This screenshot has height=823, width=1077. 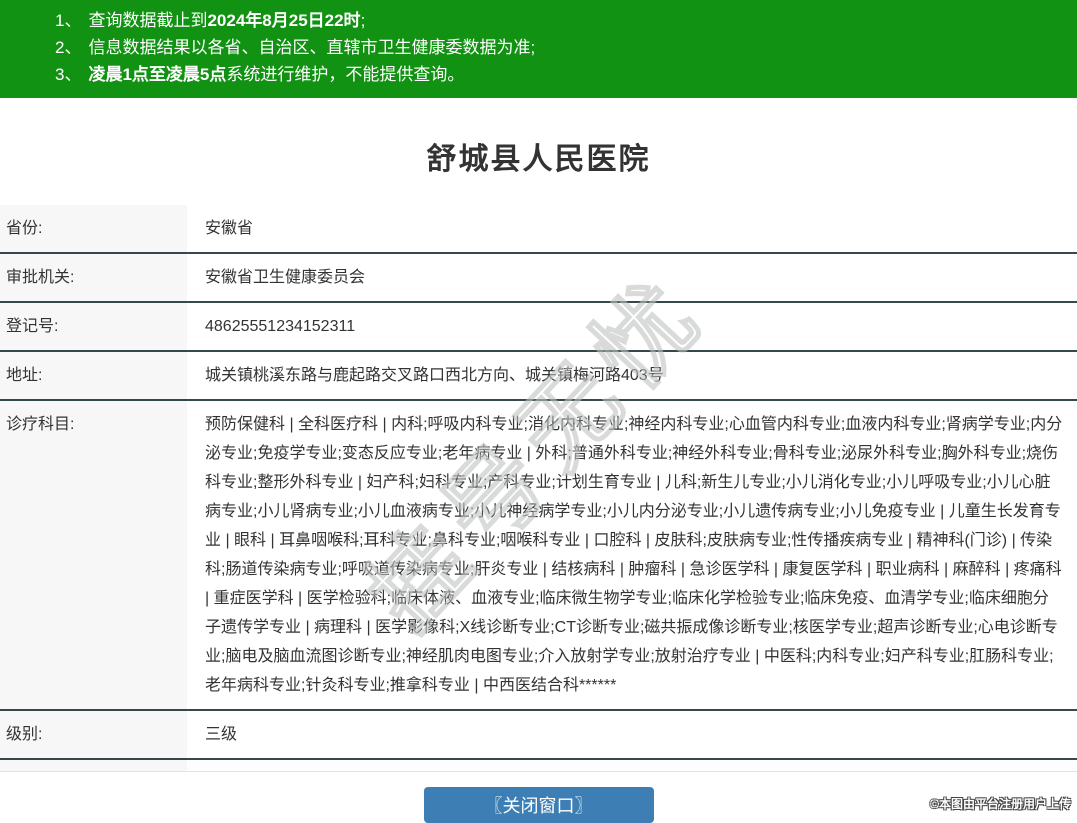 I want to click on row-label: 地址:, so click(x=93, y=375).